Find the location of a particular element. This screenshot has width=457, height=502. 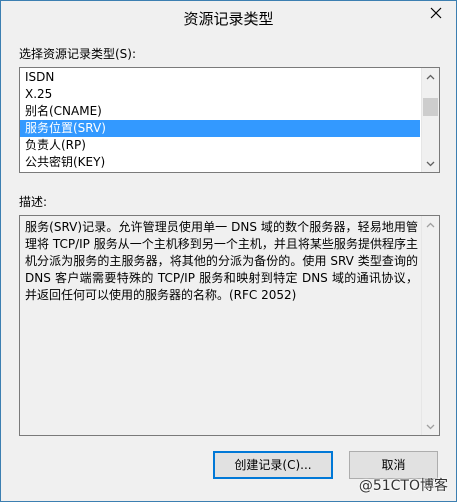

scroll-thumb is located at coordinates (430, 107).